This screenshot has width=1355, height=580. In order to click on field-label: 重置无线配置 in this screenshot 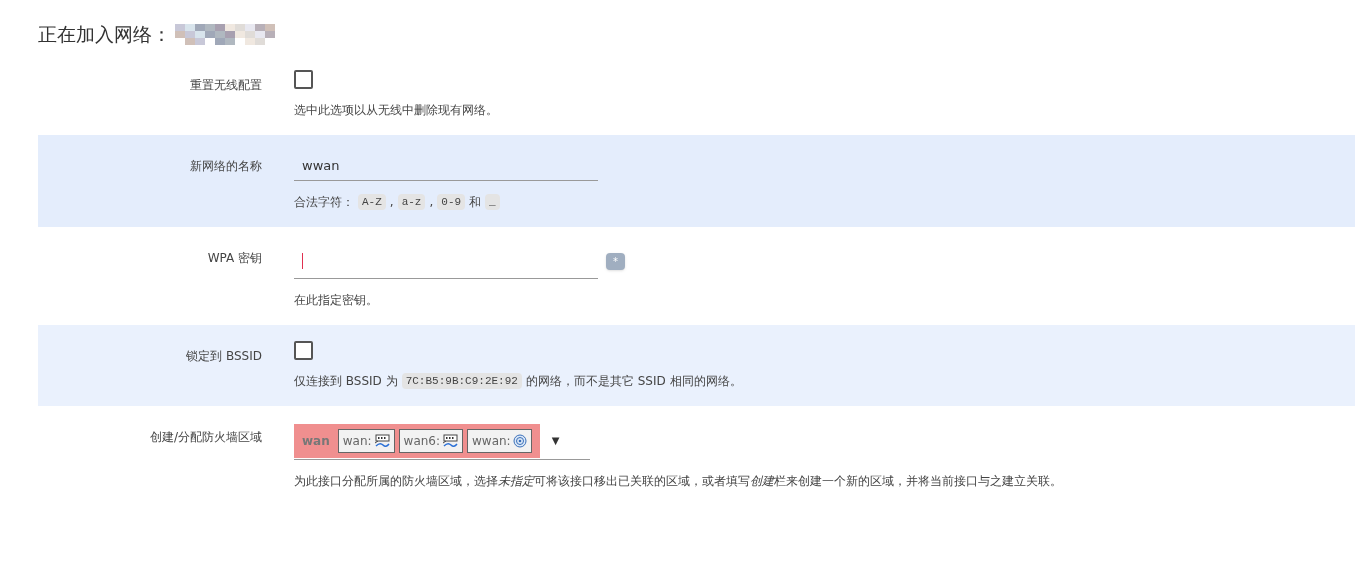, I will do `click(226, 85)`.